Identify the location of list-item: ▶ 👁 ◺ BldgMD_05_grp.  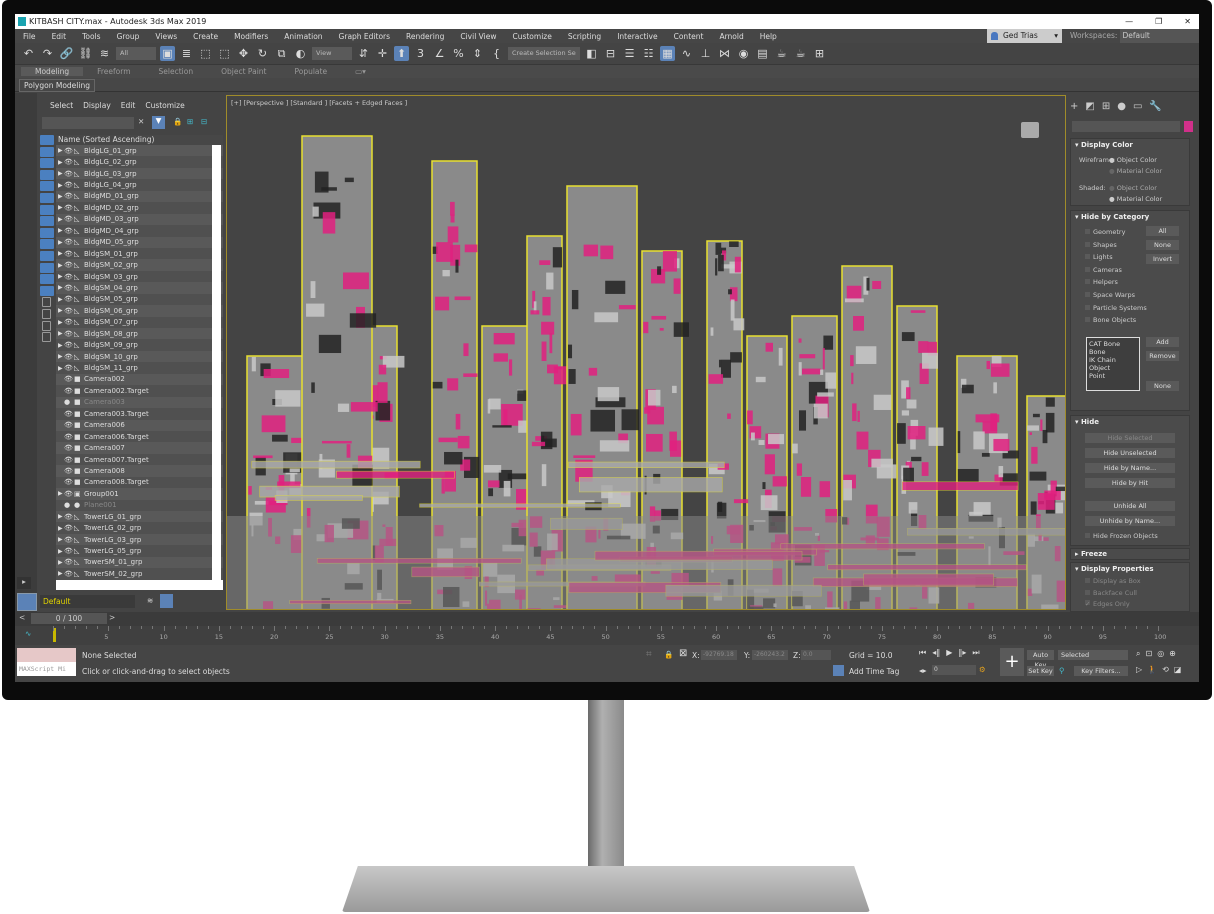
(139, 242).